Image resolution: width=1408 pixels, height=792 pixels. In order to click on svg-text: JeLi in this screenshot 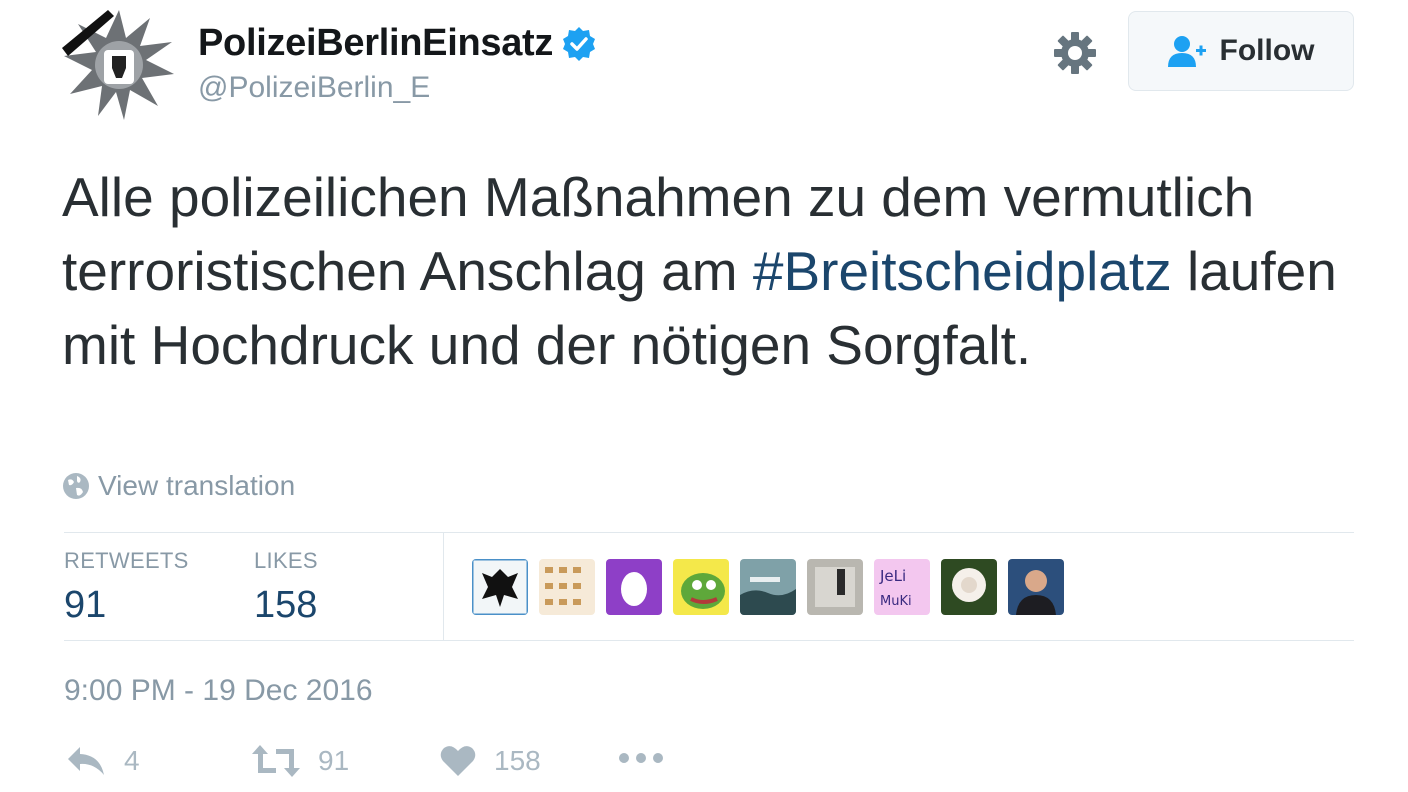, I will do `click(892, 576)`.